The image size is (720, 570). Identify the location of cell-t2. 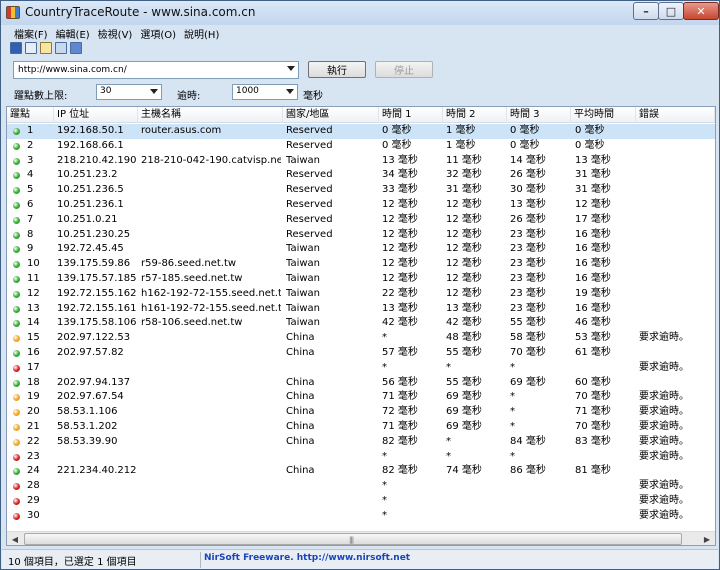
(476, 501).